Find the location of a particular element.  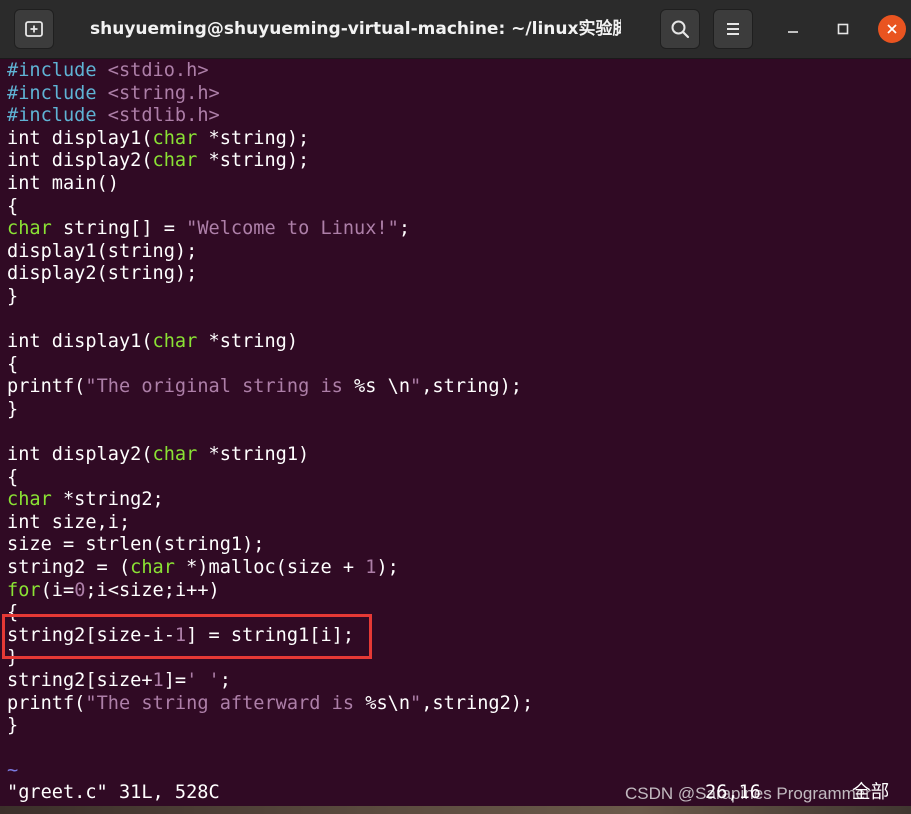

code-line: char *string2; is located at coordinates (457, 500).